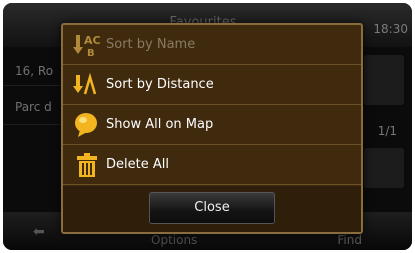 The height and width of the screenshot is (253, 415). I want to click on menu-item-sort-by-distance: Sort by Distance, so click(212, 85).